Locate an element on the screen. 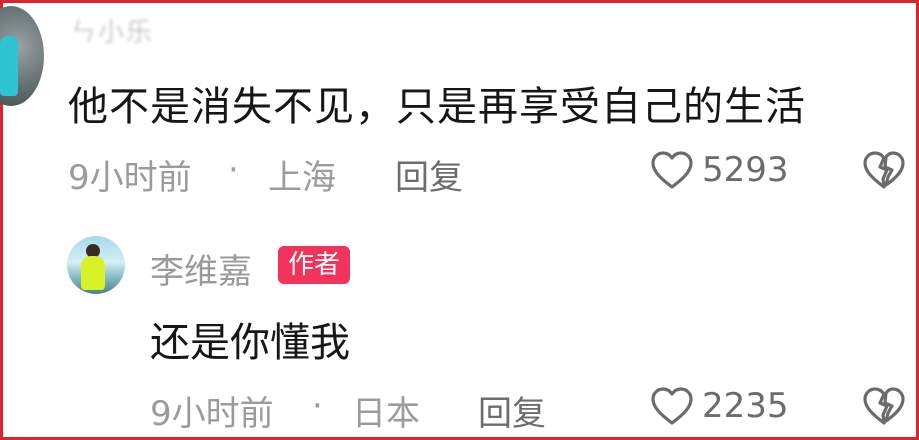  author-username: 李维嘉 is located at coordinates (201, 268).